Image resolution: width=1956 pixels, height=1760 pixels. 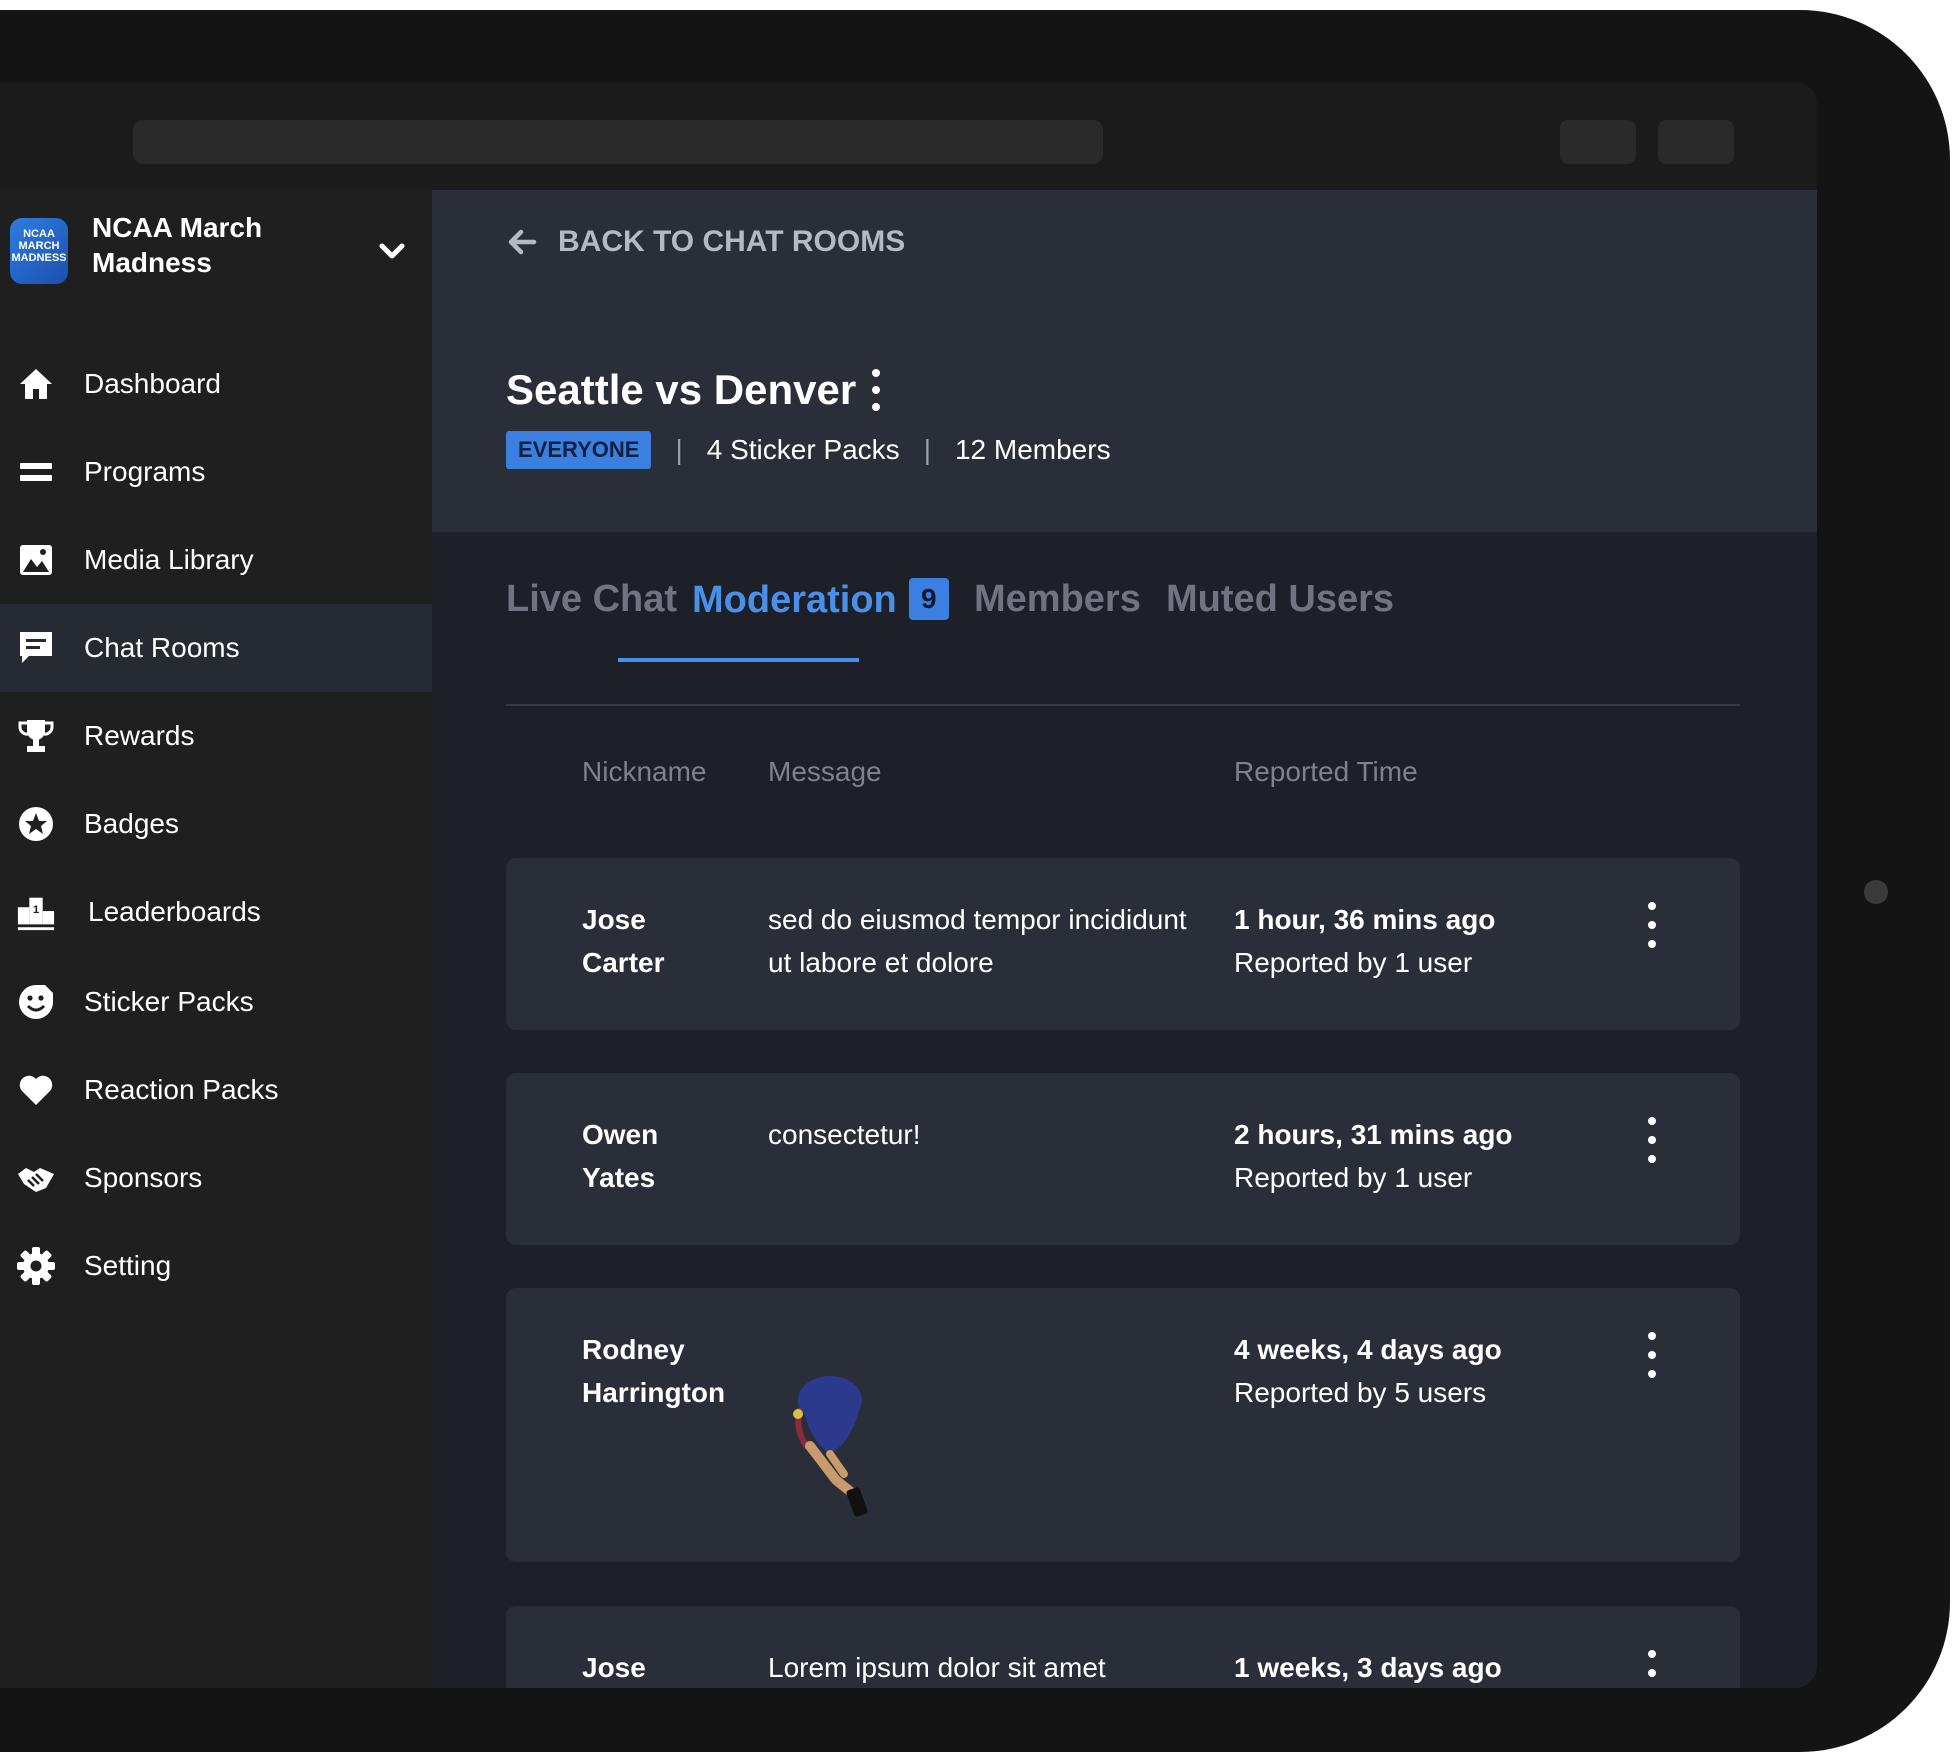 I want to click on sidebar-item-label: Rewards, so click(x=139, y=735).